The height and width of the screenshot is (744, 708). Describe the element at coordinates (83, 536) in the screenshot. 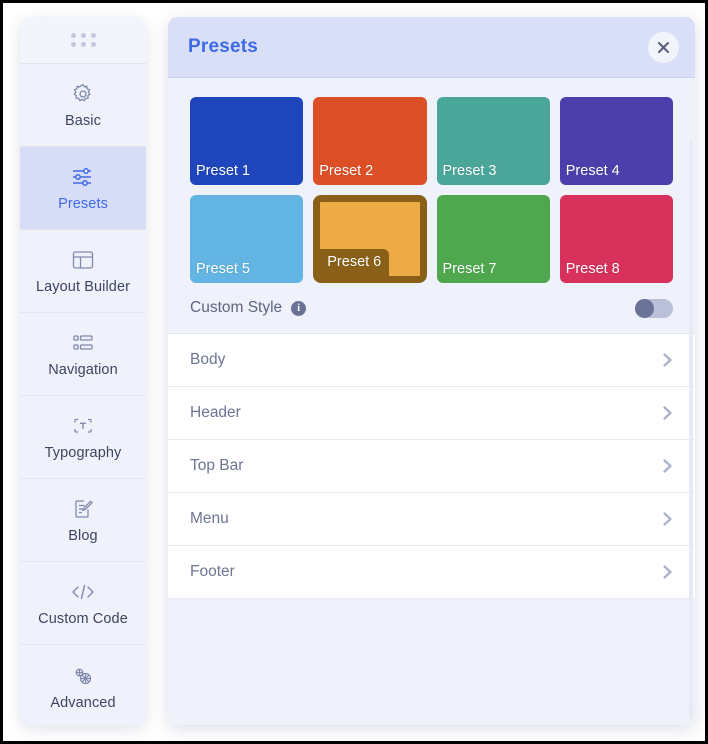

I see `sidebar-item-label: Blog` at that location.